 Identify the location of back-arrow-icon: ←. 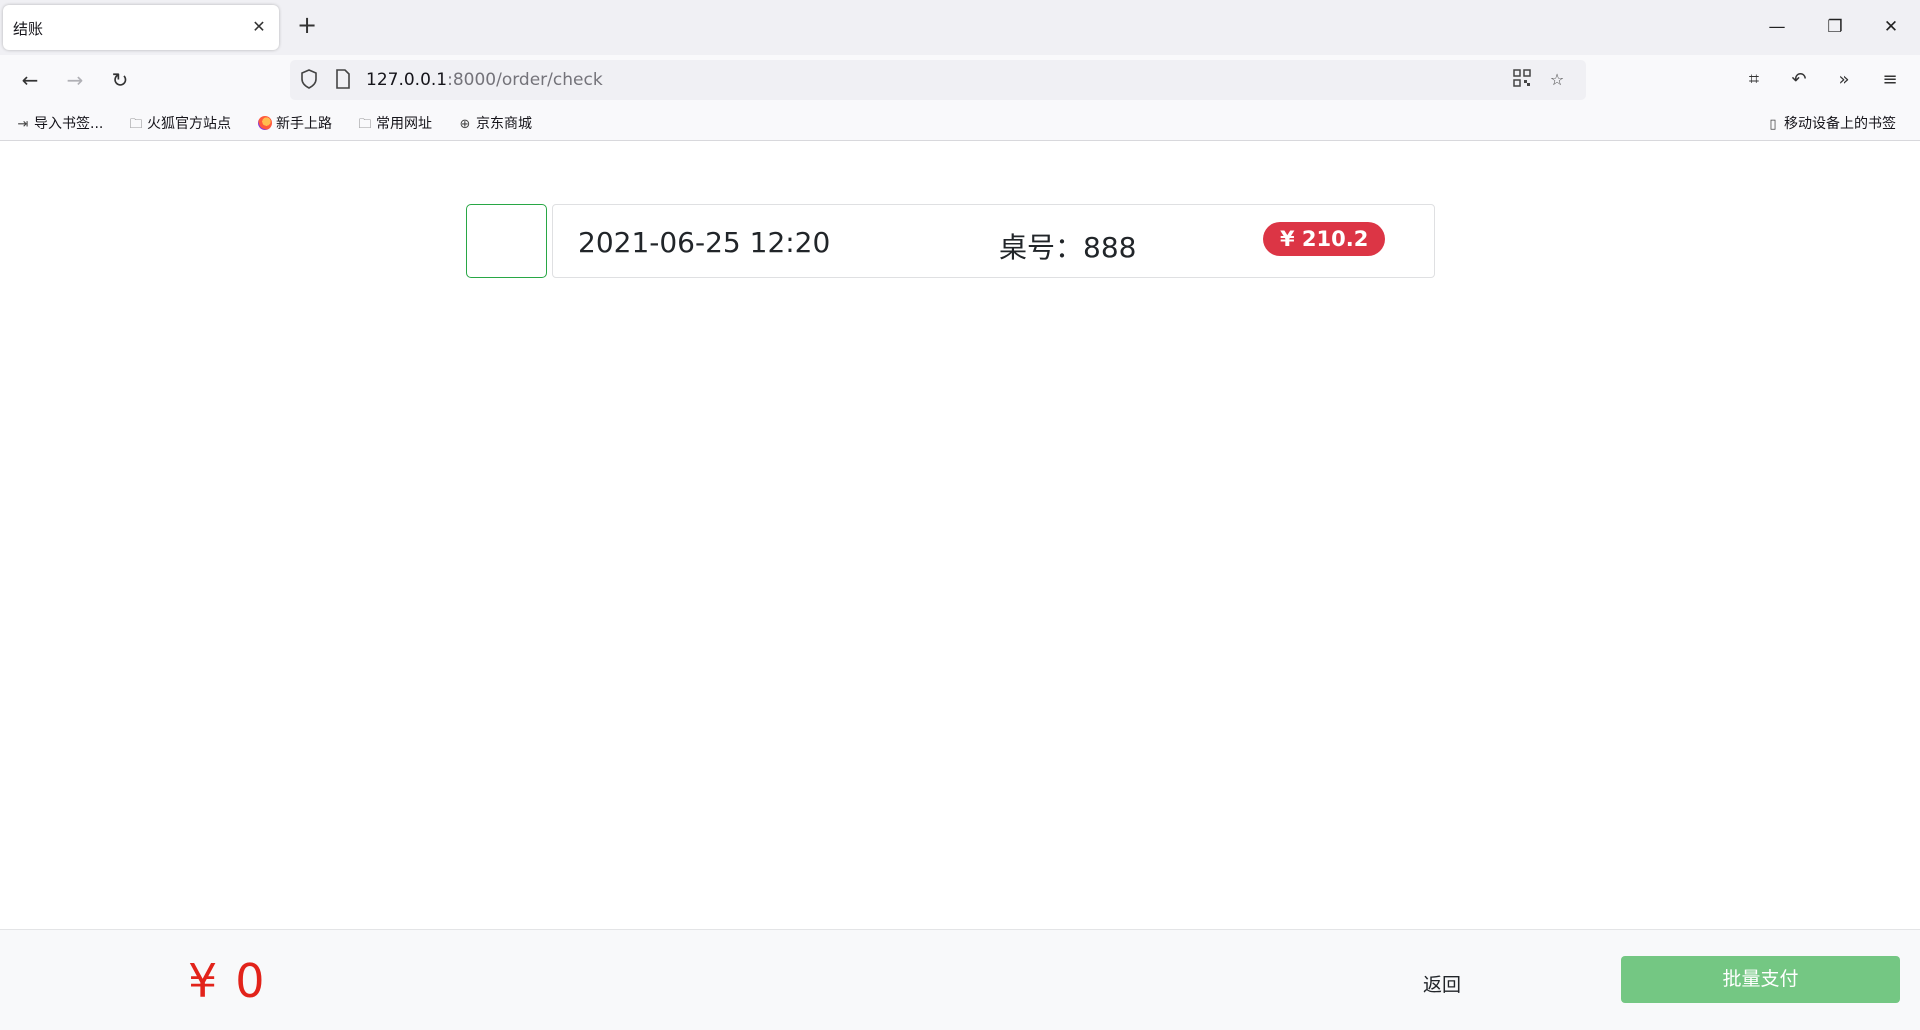
(30, 80).